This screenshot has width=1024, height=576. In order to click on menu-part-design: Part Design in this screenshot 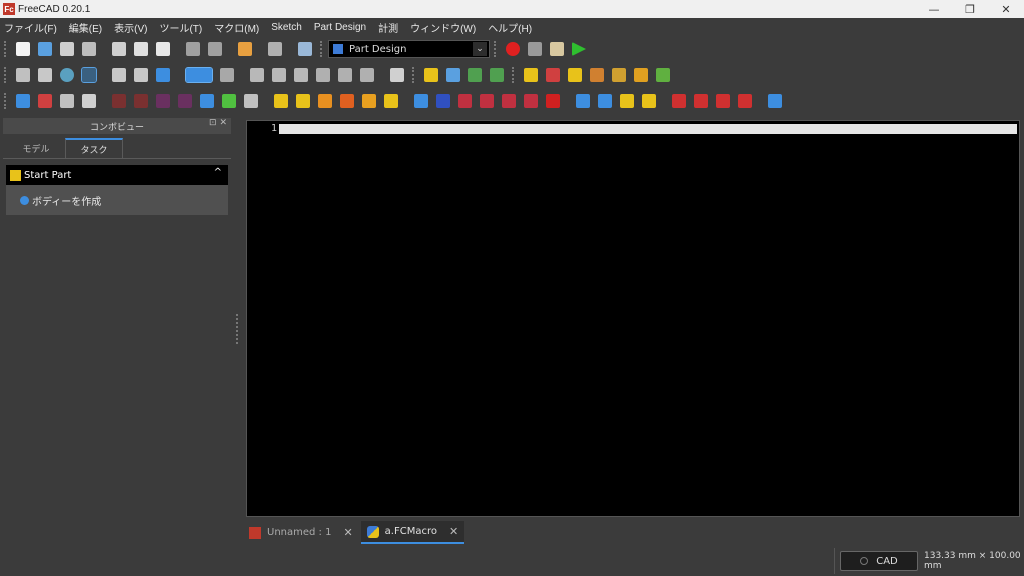, I will do `click(340, 27)`.